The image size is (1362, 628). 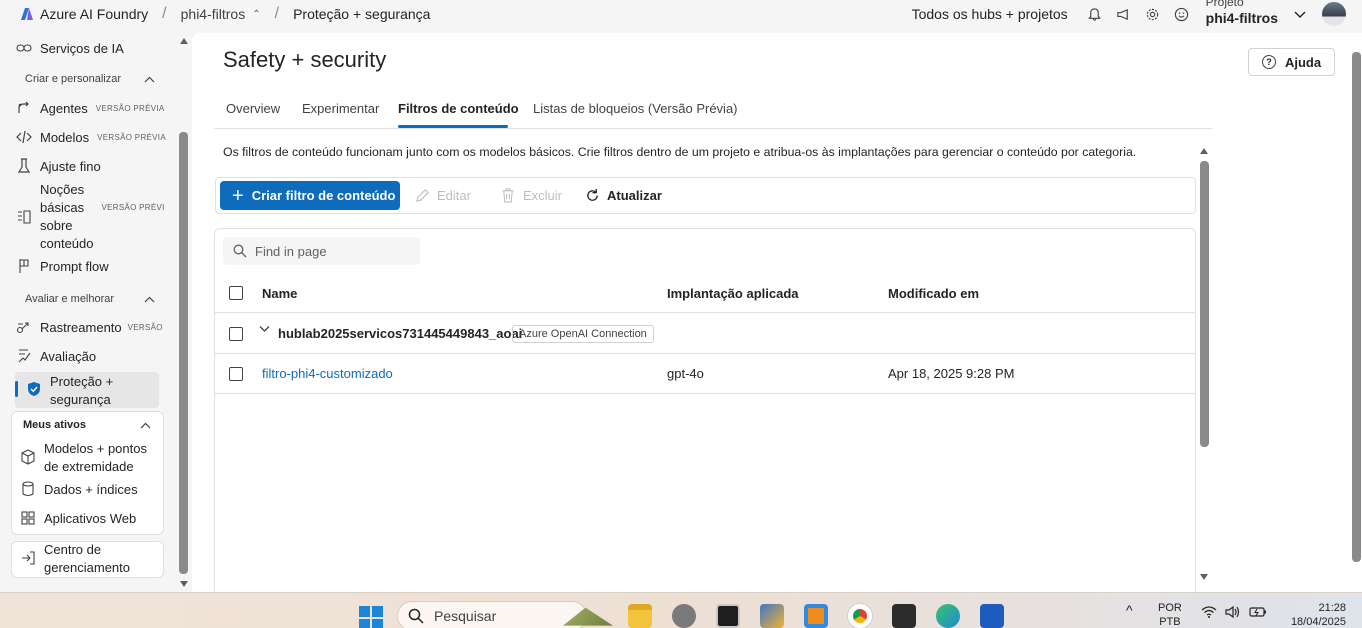 What do you see at coordinates (28, 489) in the screenshot?
I see `database-icon` at bounding box center [28, 489].